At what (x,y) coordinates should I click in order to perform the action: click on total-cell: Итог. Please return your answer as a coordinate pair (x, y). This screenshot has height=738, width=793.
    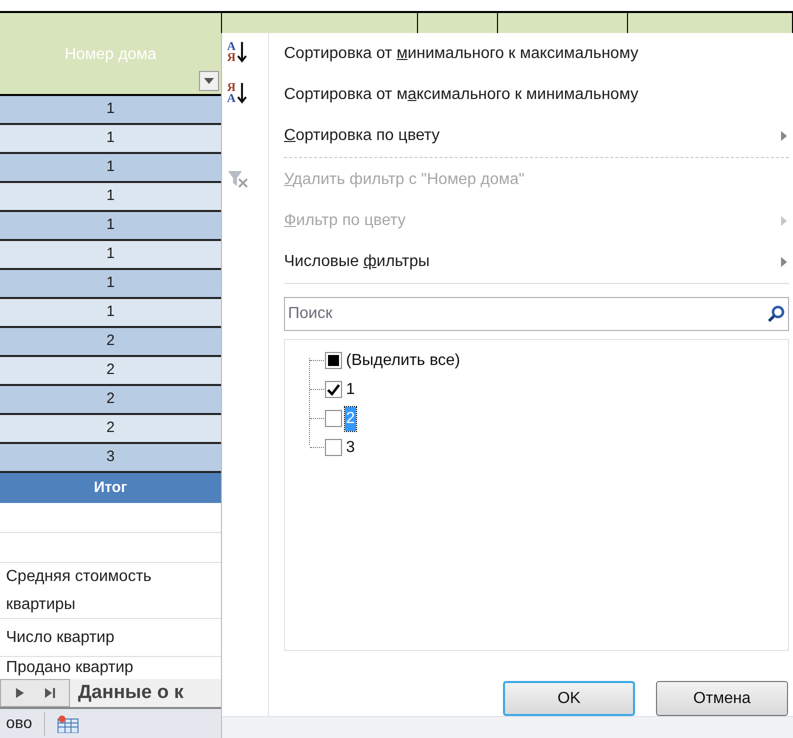
    Looking at the image, I should click on (110, 488).